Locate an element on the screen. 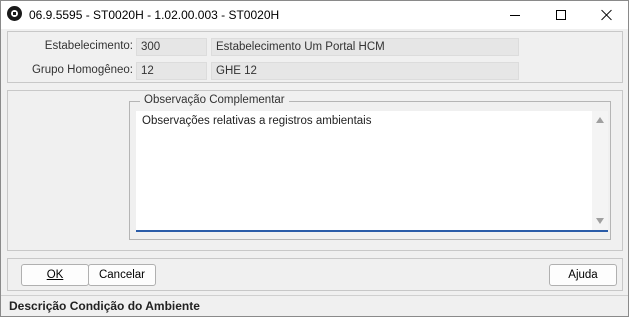  observacao-group-title: Observação Complementar is located at coordinates (214, 100).